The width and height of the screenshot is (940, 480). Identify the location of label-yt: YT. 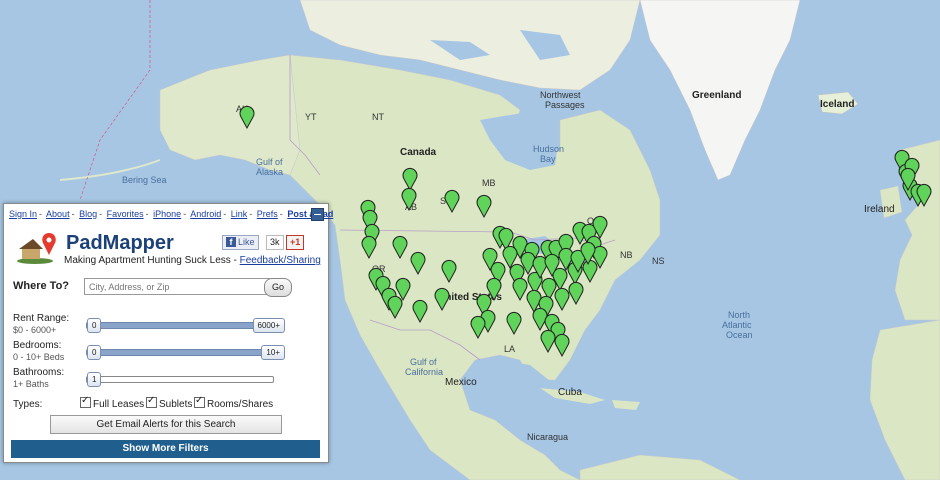
(311, 117).